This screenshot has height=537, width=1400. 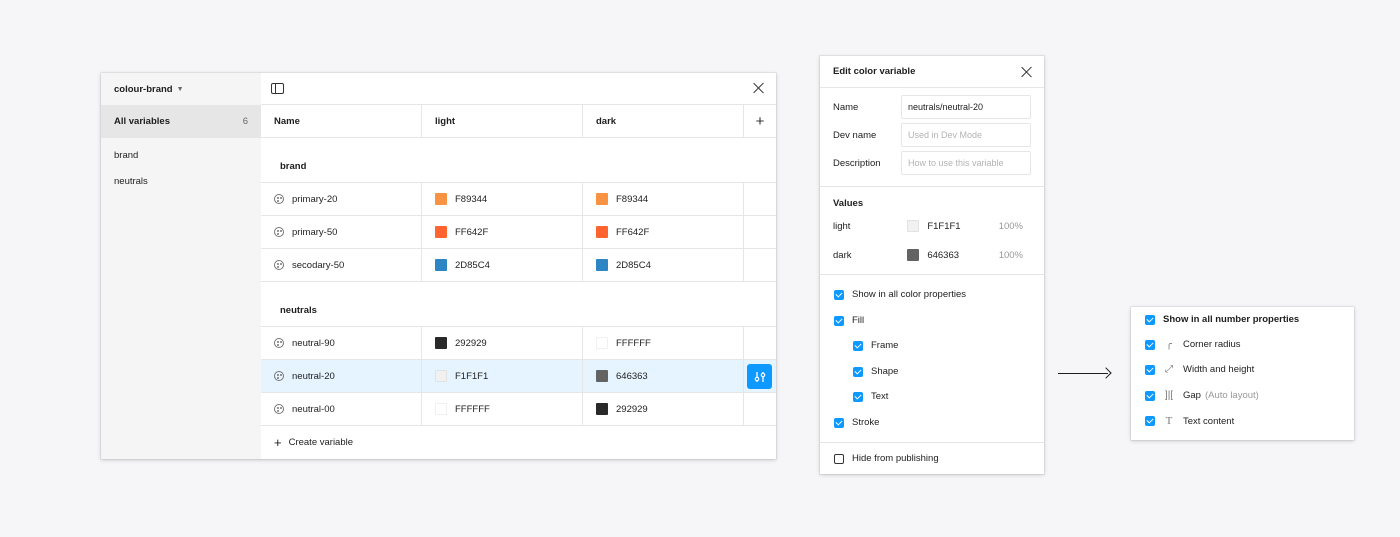 I want to click on scope-stroke: Stroke, so click(x=856, y=422).